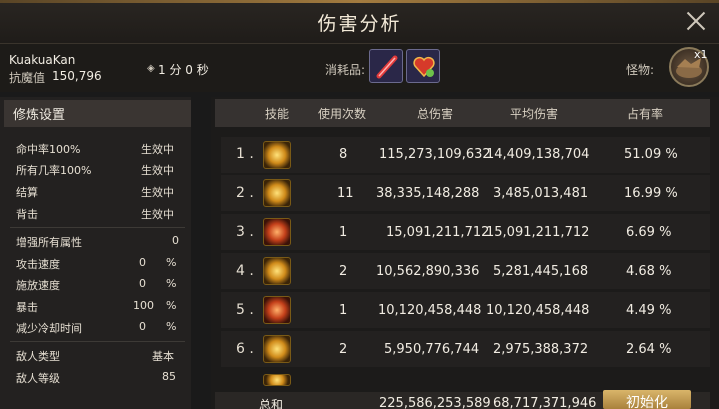 The image size is (719, 409). Describe the element at coordinates (649, 232) in the screenshot. I see `row-share: 6.69 %` at that location.